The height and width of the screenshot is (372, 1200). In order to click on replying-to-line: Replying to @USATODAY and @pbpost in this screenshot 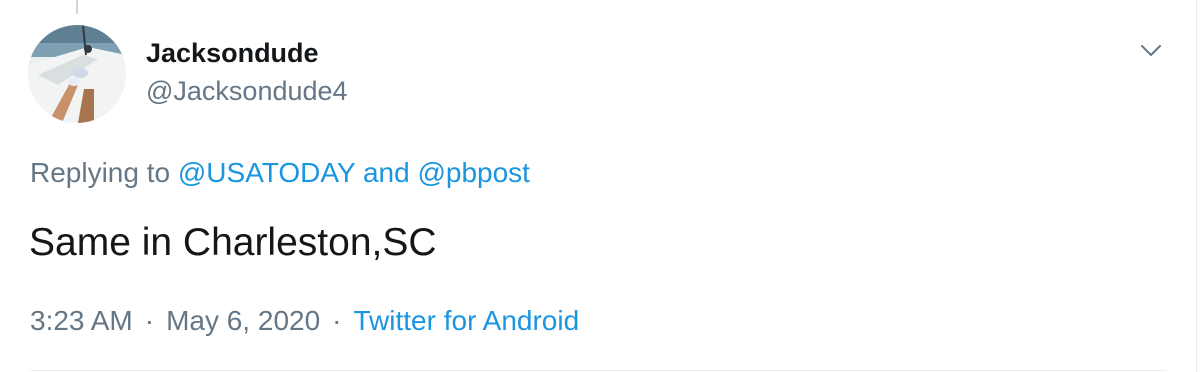, I will do `click(280, 173)`.